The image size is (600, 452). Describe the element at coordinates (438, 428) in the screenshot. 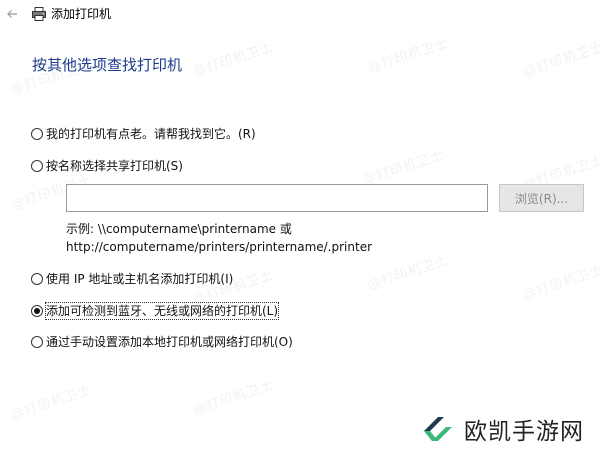

I see `brand-logo-icon` at that location.